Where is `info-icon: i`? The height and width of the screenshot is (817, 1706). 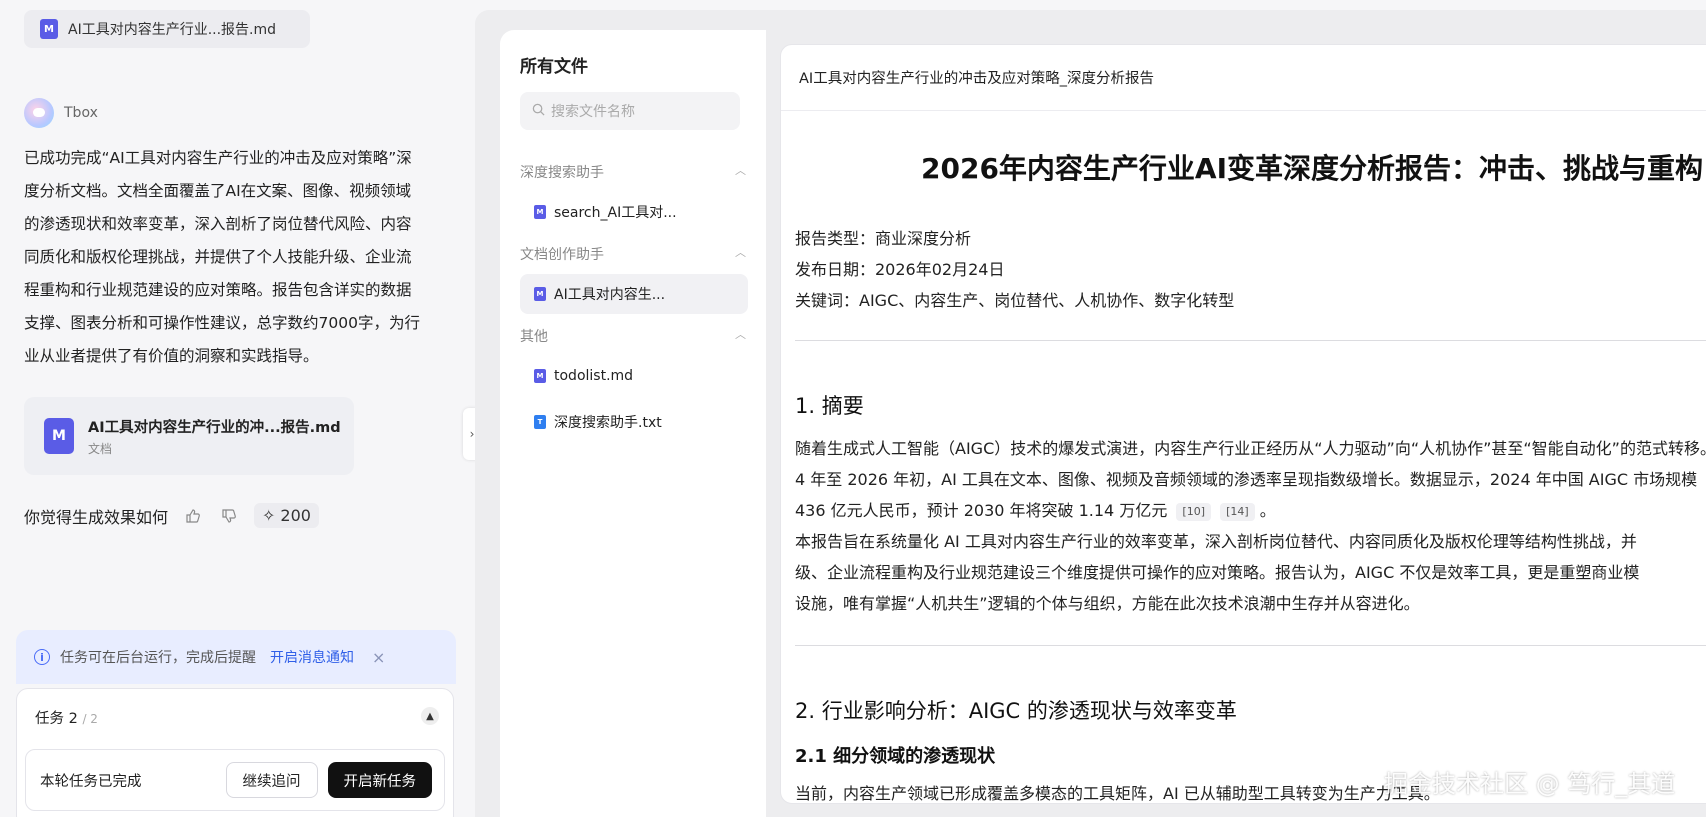 info-icon: i is located at coordinates (42, 657).